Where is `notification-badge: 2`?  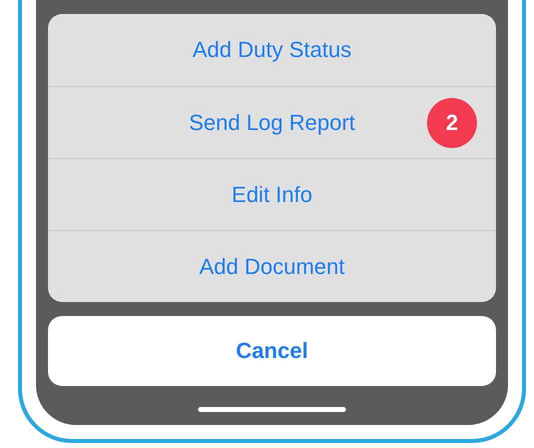
notification-badge: 2 is located at coordinates (452, 123).